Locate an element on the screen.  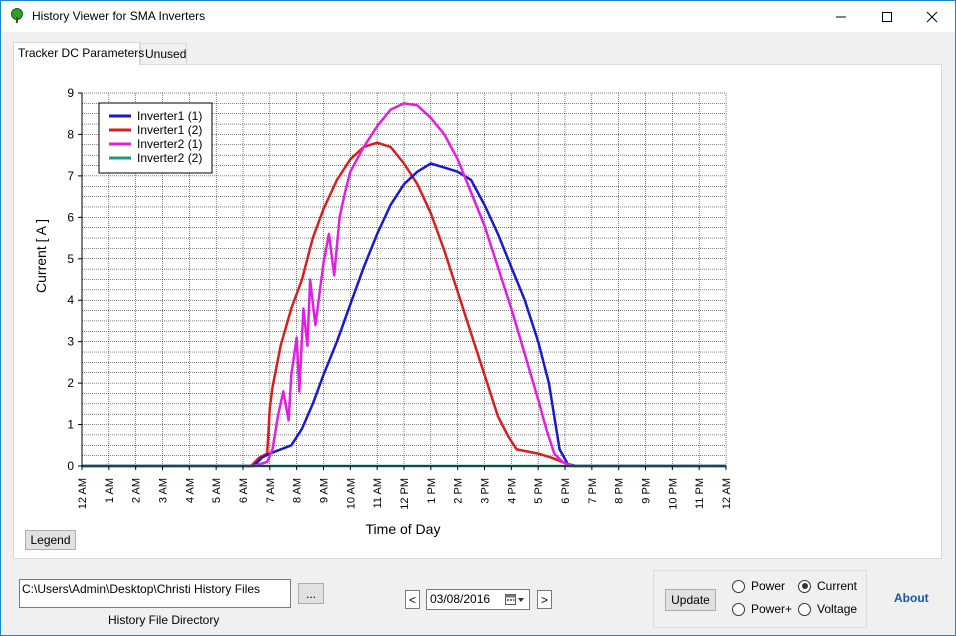
x-tick-label: 10 PM is located at coordinates (673, 494).